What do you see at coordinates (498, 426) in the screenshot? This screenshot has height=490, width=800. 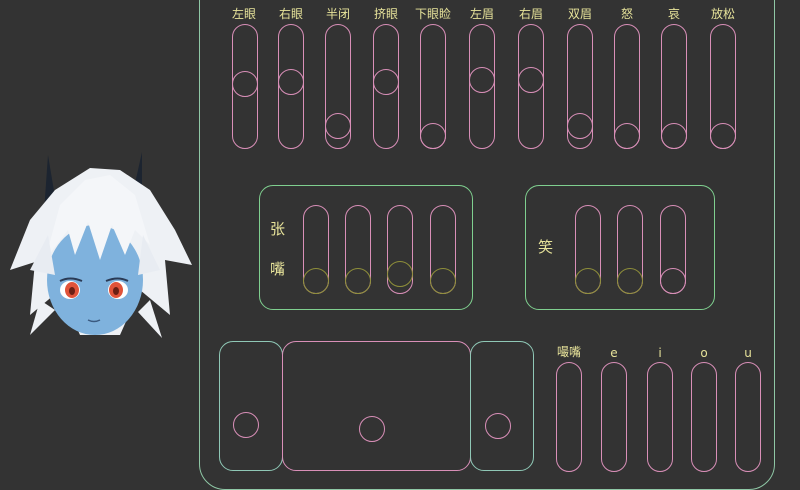 I see `mouth-pad-right-knob` at bounding box center [498, 426].